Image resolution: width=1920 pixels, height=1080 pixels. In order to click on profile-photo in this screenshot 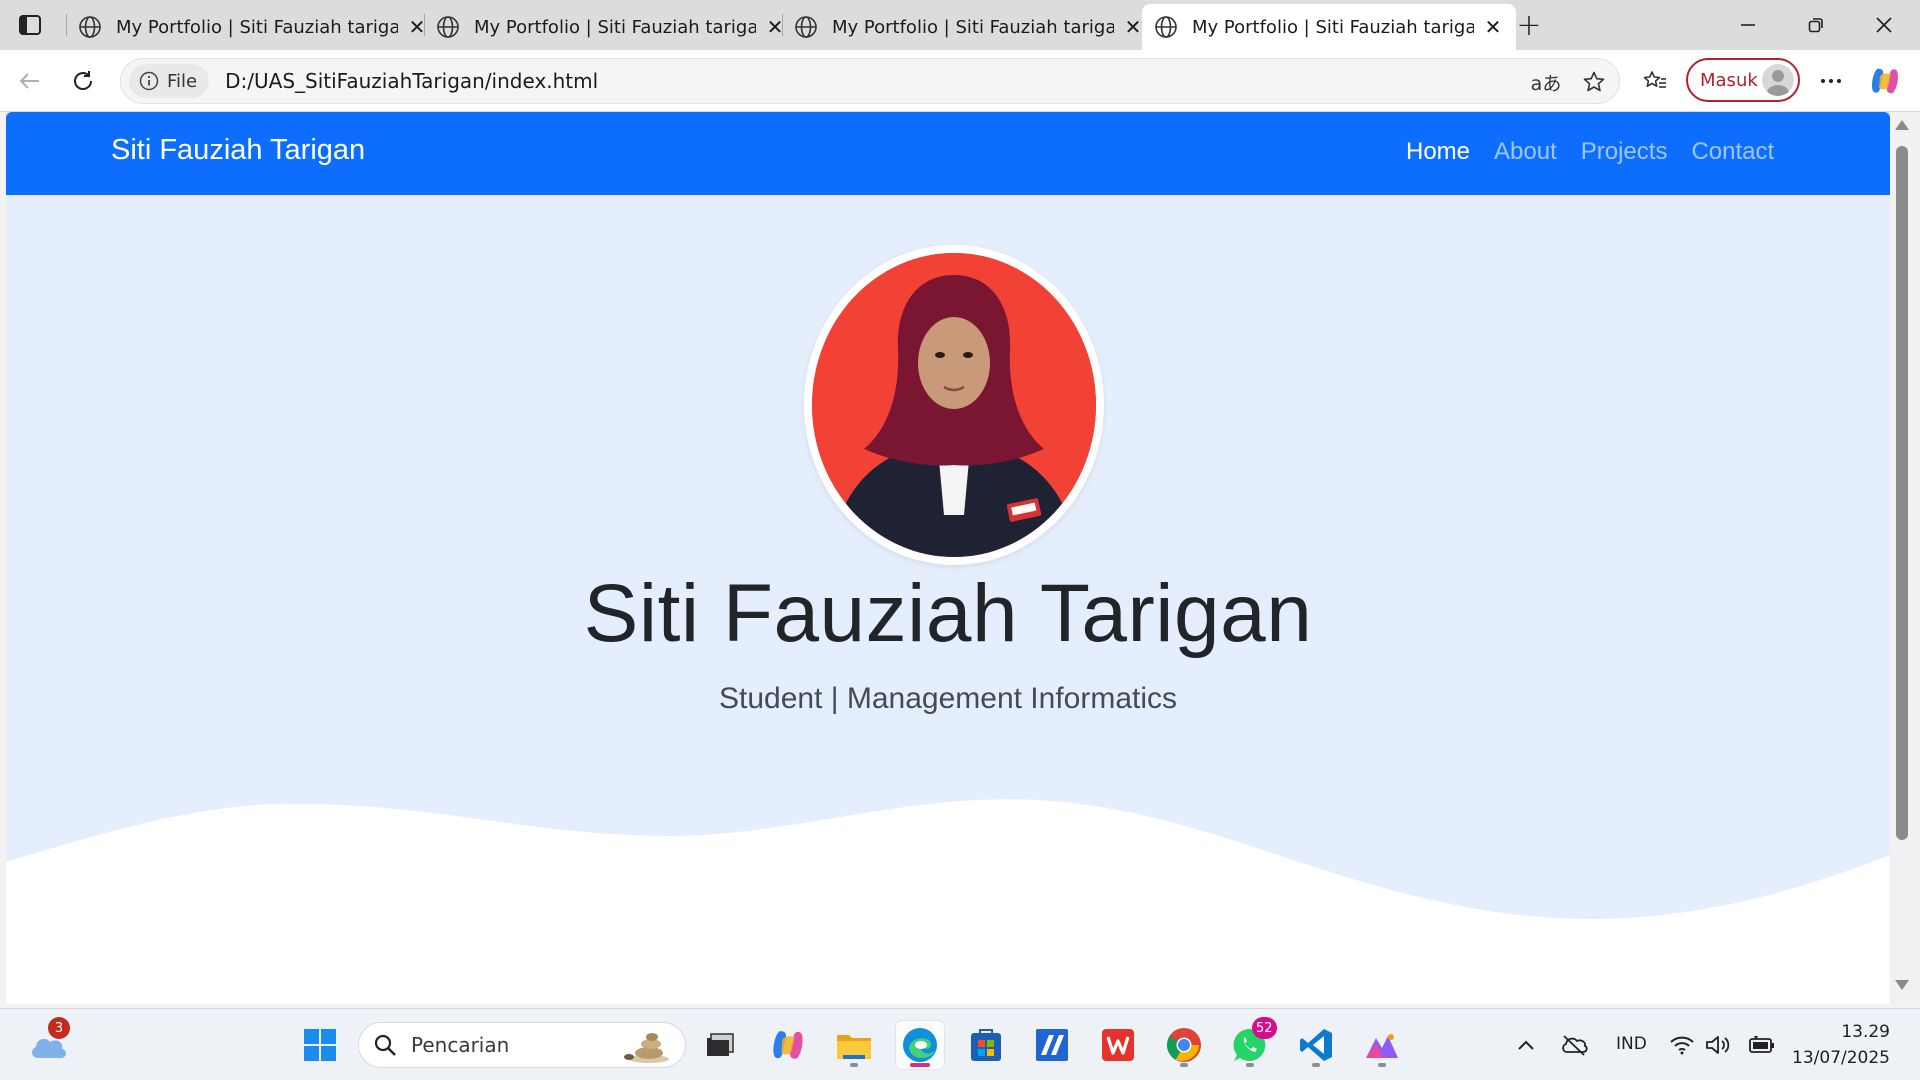, I will do `click(954, 405)`.